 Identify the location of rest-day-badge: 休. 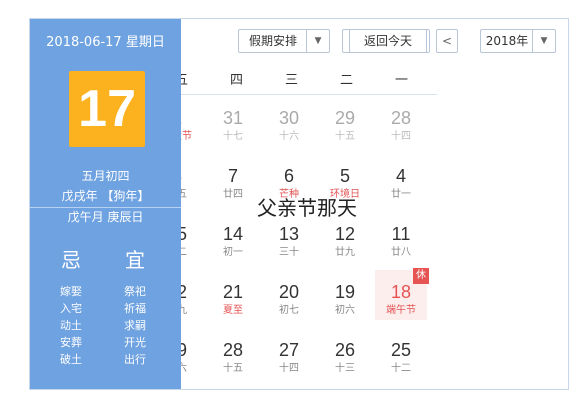
(421, 276).